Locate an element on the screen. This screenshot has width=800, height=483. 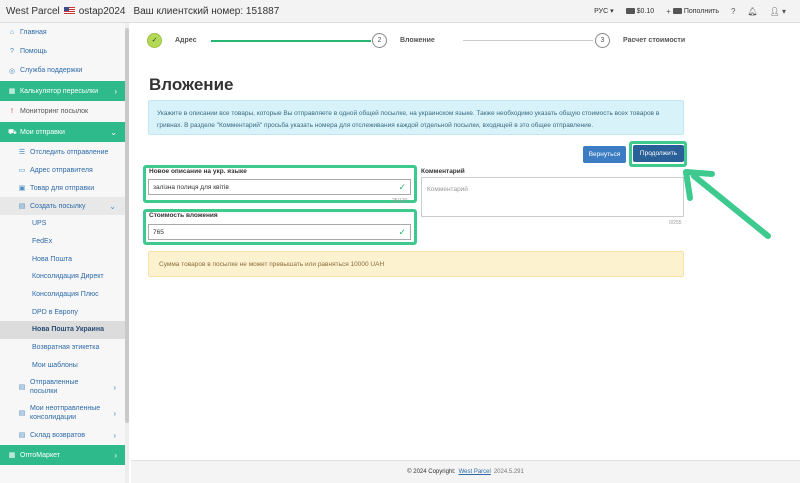
brand-name: West Parcel is located at coordinates (33, 11).